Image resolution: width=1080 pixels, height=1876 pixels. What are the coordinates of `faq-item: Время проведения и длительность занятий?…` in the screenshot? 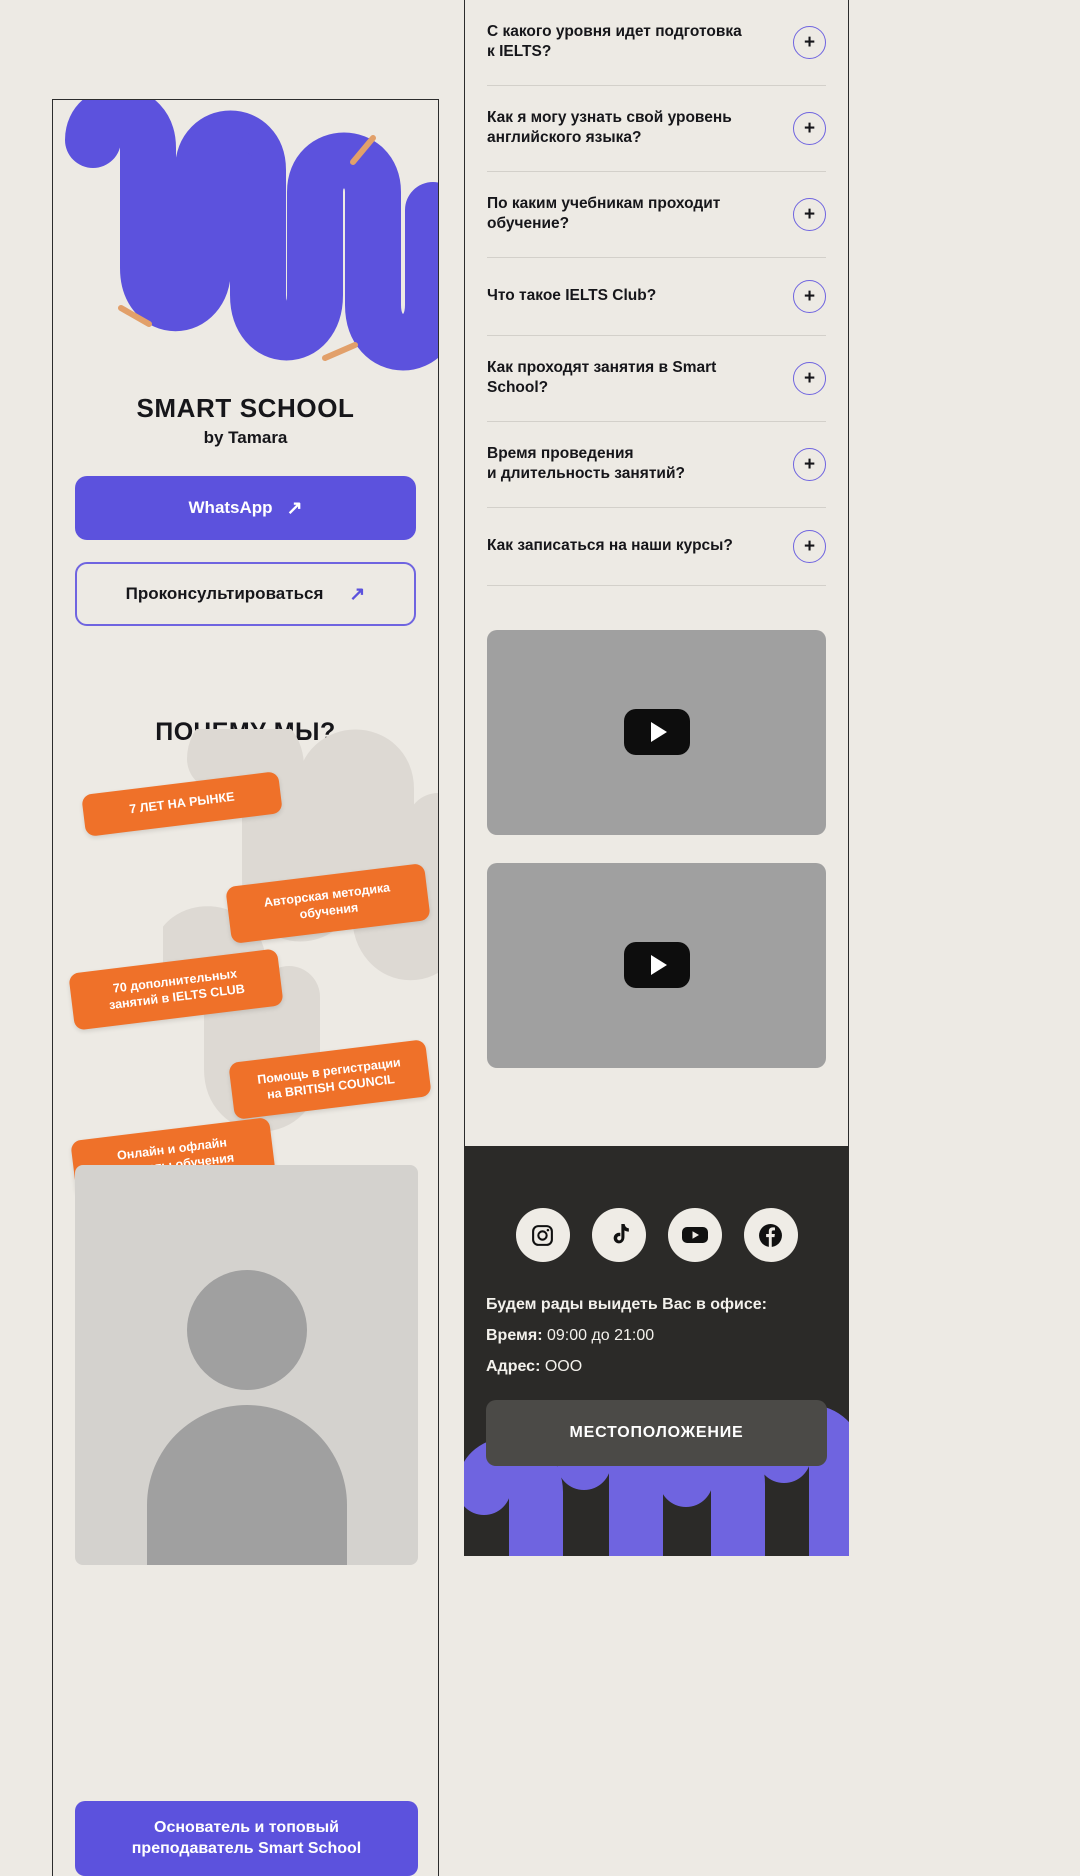 It's located at (656, 465).